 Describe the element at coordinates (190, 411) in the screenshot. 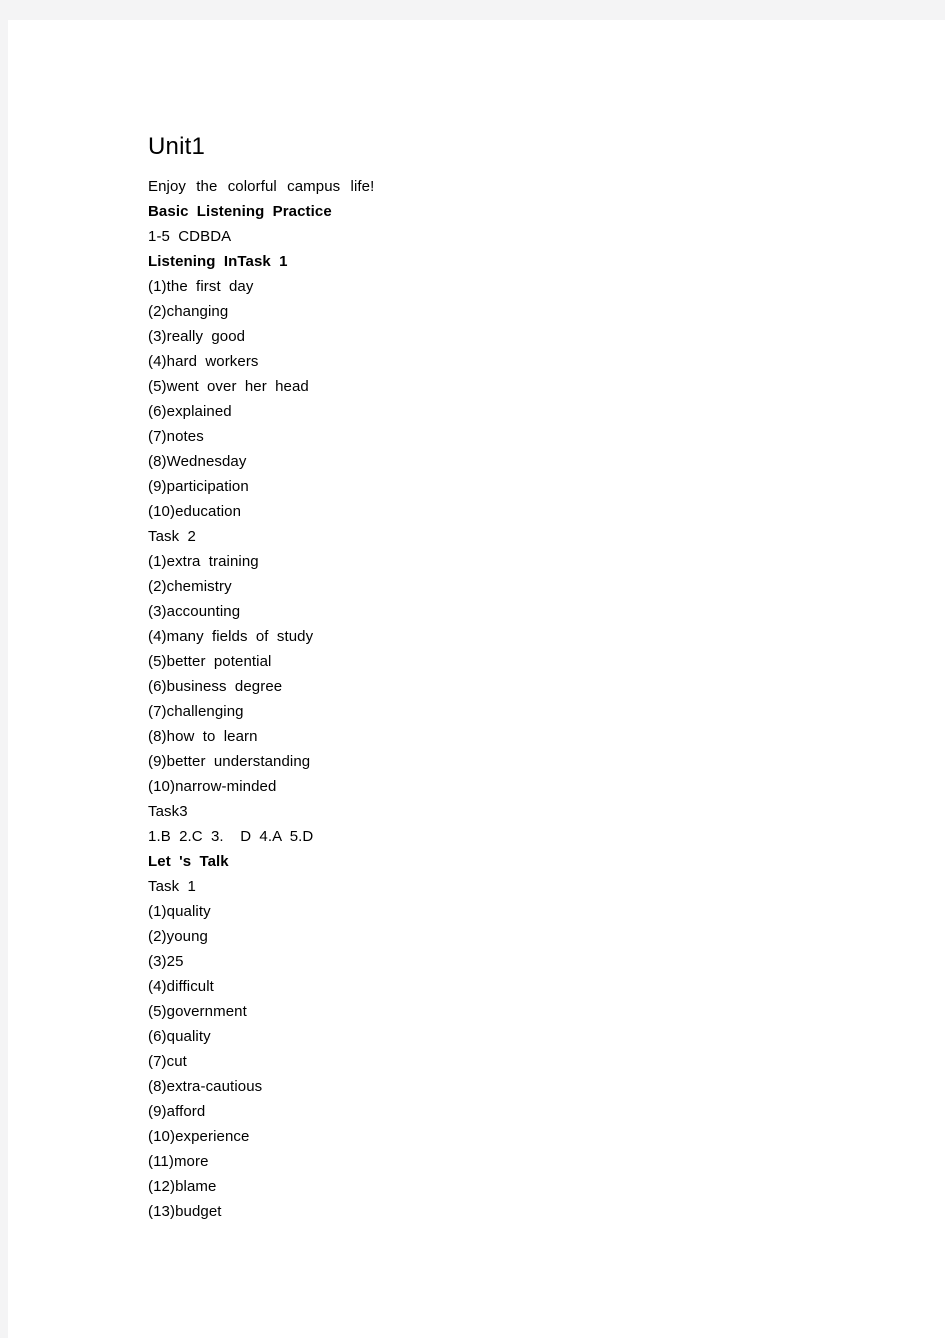

I see `document-line: (6)explained` at that location.